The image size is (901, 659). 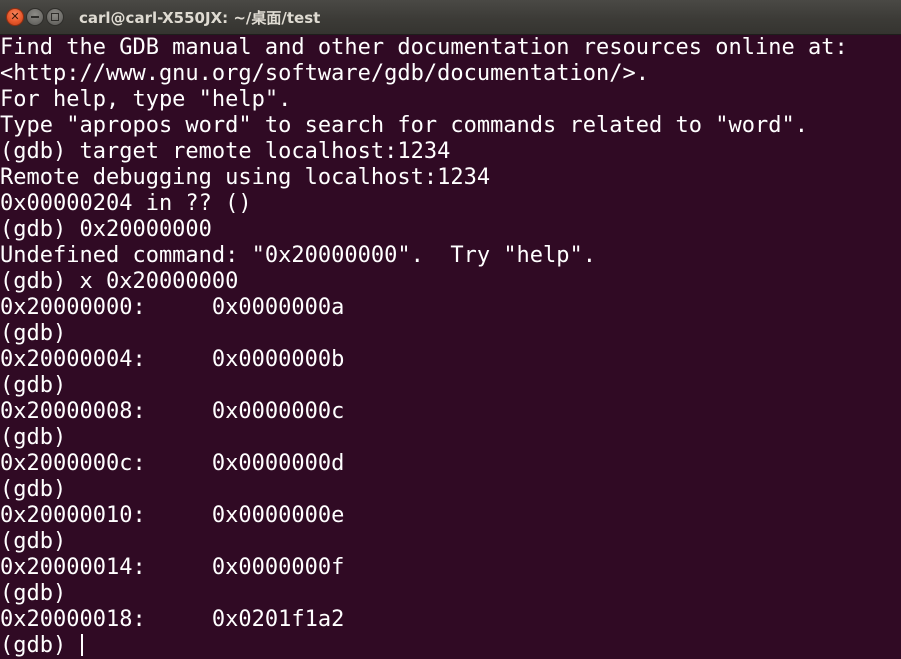 What do you see at coordinates (106, 229) in the screenshot?
I see `terminal-line: (gdb) 0x20000000` at bounding box center [106, 229].